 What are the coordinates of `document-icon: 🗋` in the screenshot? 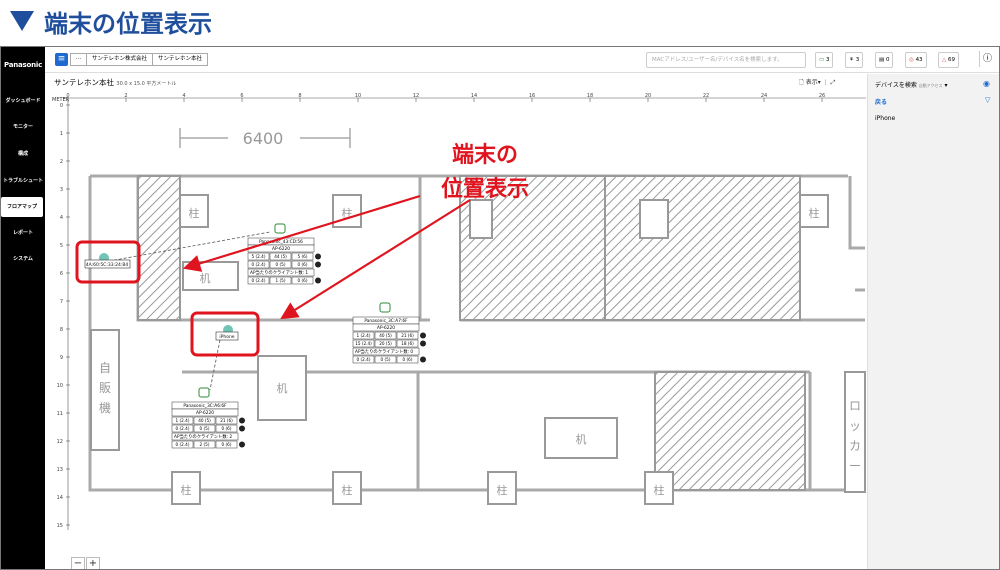 It's located at (801, 82).